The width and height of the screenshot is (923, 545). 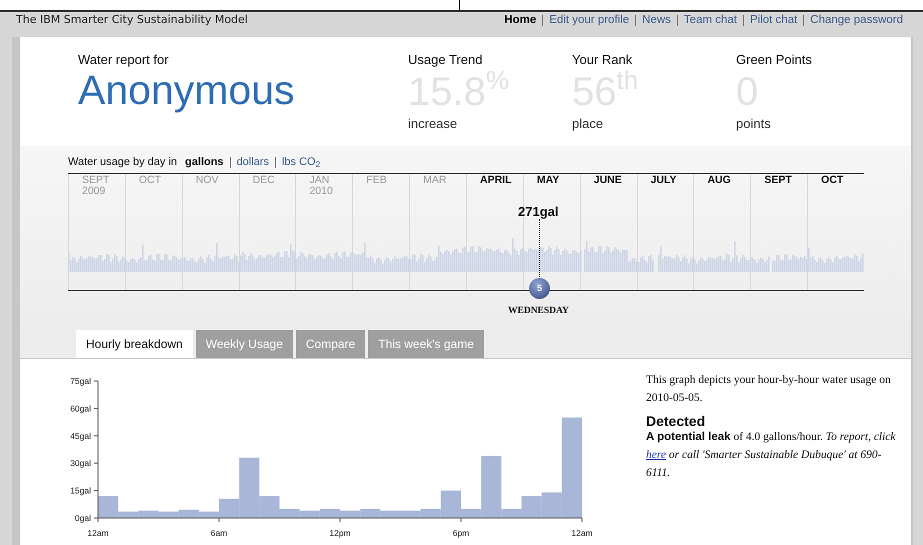 What do you see at coordinates (676, 421) in the screenshot?
I see `detected-heading: Detected` at bounding box center [676, 421].